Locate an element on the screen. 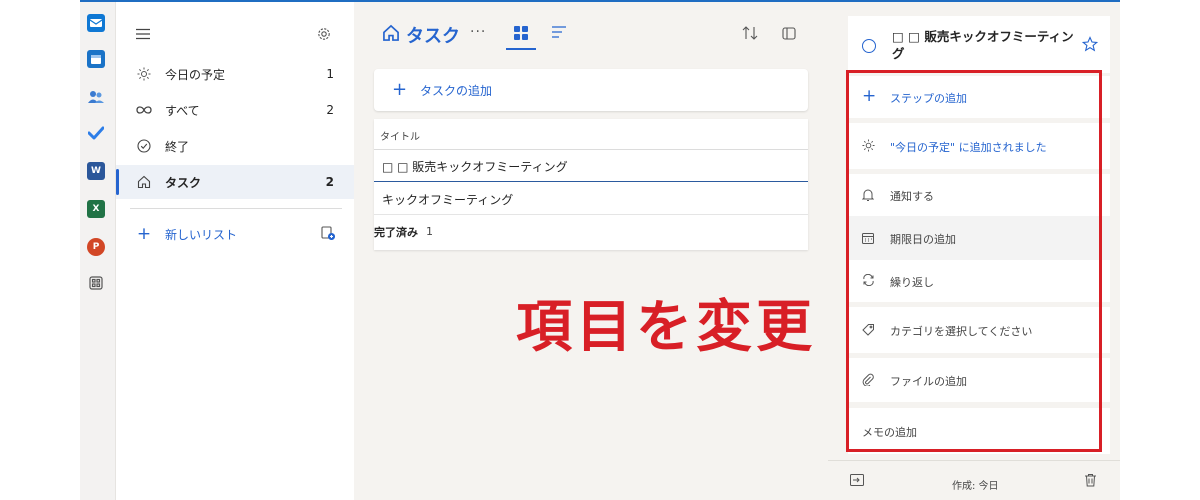 The image size is (1200, 500). nav-item-label: すべて is located at coordinates (182, 110).